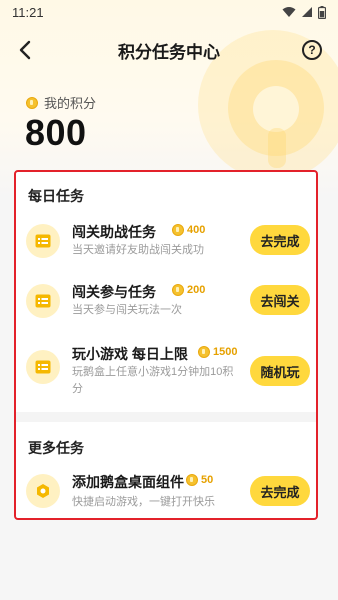 The image size is (338, 600). I want to click on task-desc: 快捷启动游戏，一键打开快乐, so click(143, 502).